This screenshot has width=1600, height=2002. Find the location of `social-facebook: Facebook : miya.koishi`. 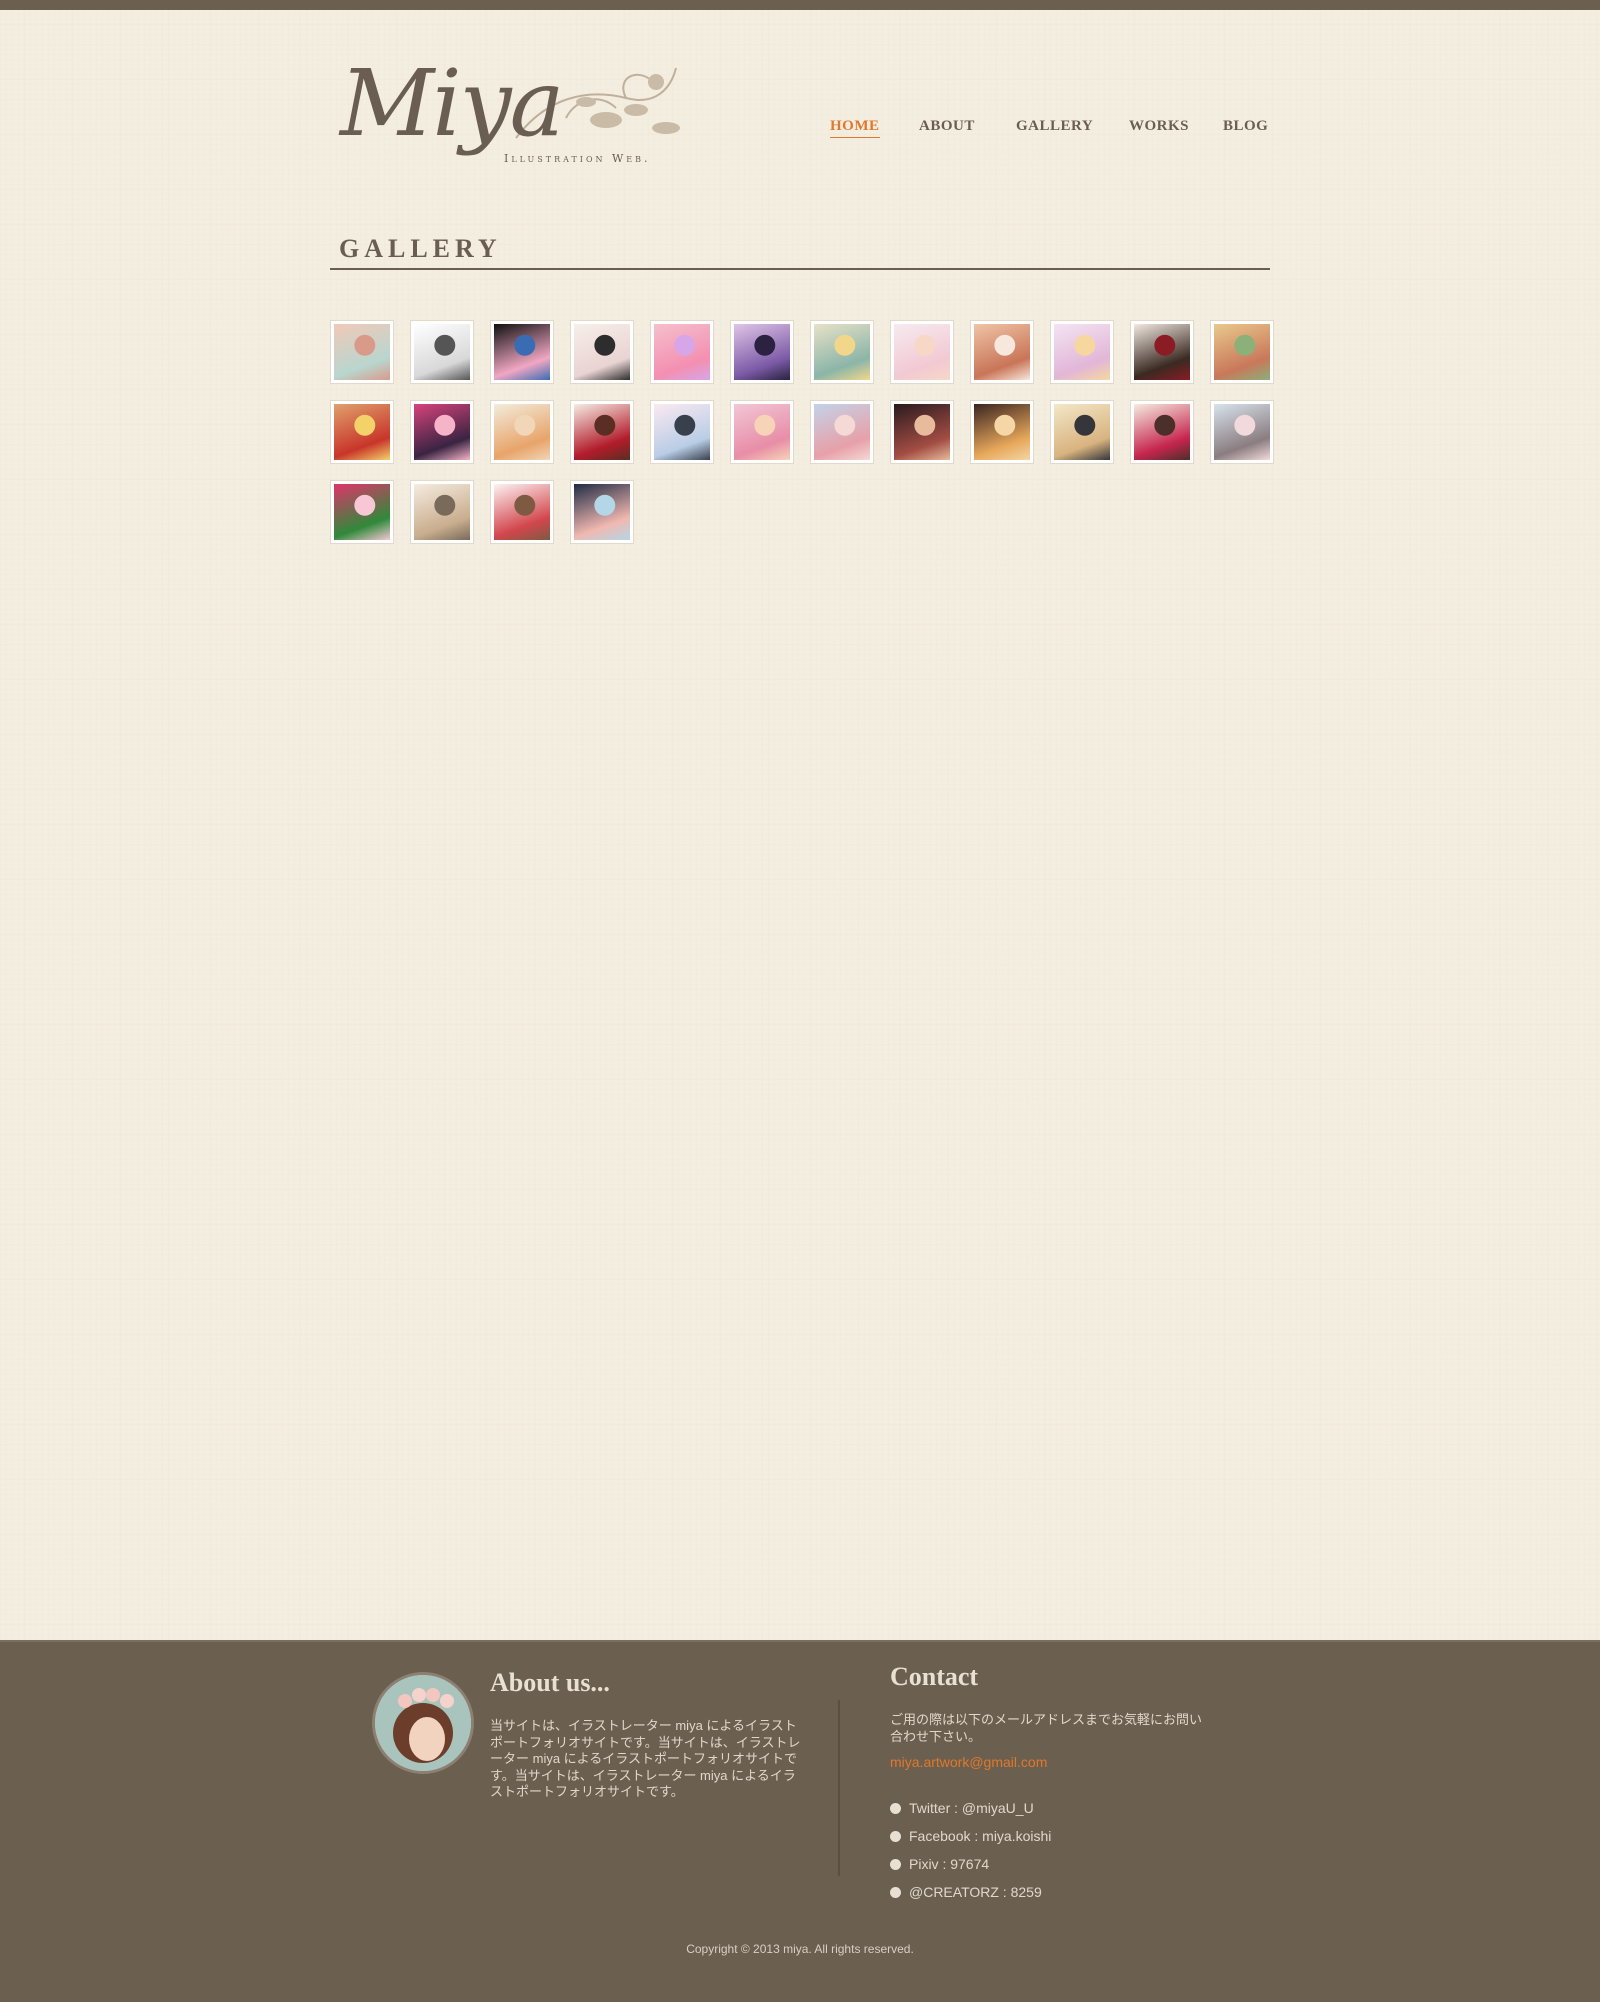

social-facebook: Facebook : miya.koishi is located at coordinates (970, 1836).